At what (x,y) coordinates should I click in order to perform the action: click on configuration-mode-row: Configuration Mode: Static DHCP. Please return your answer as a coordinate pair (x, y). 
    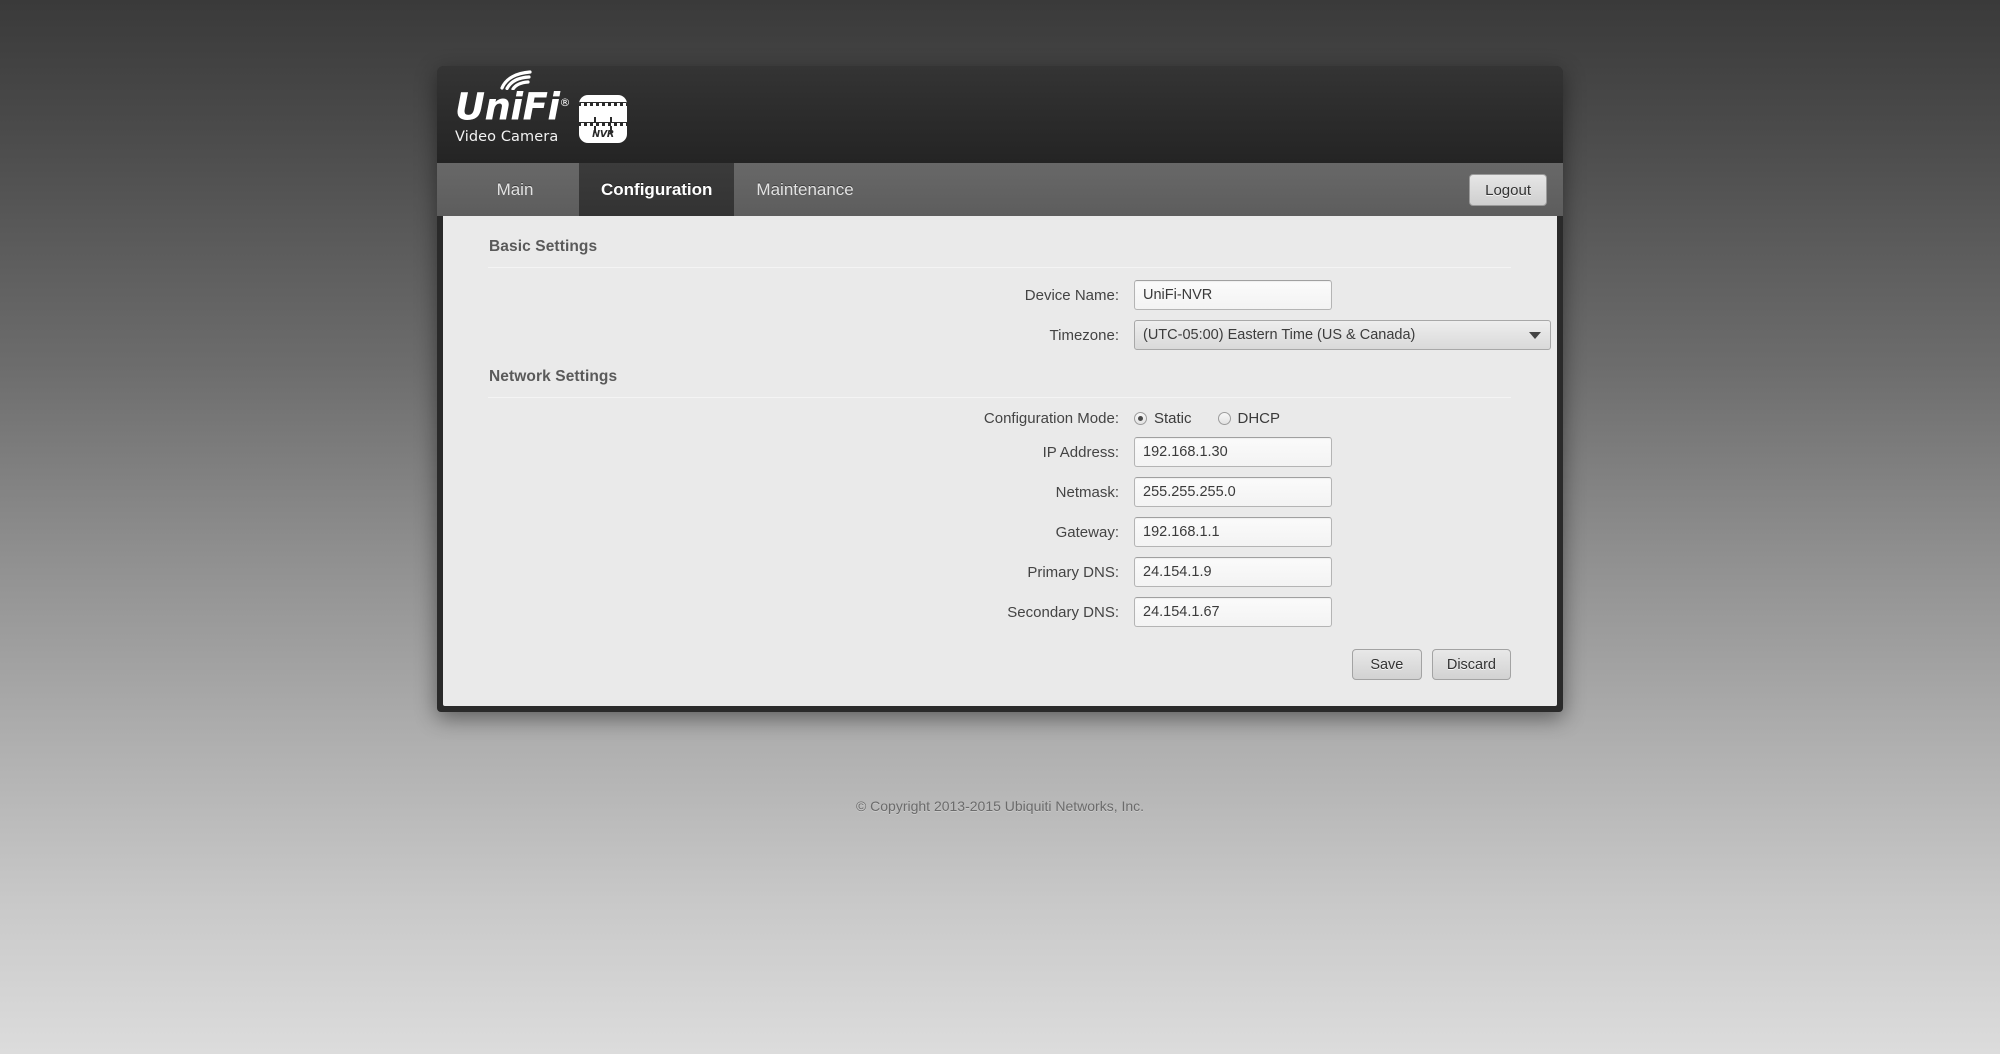
    Looking at the image, I should click on (1000, 418).